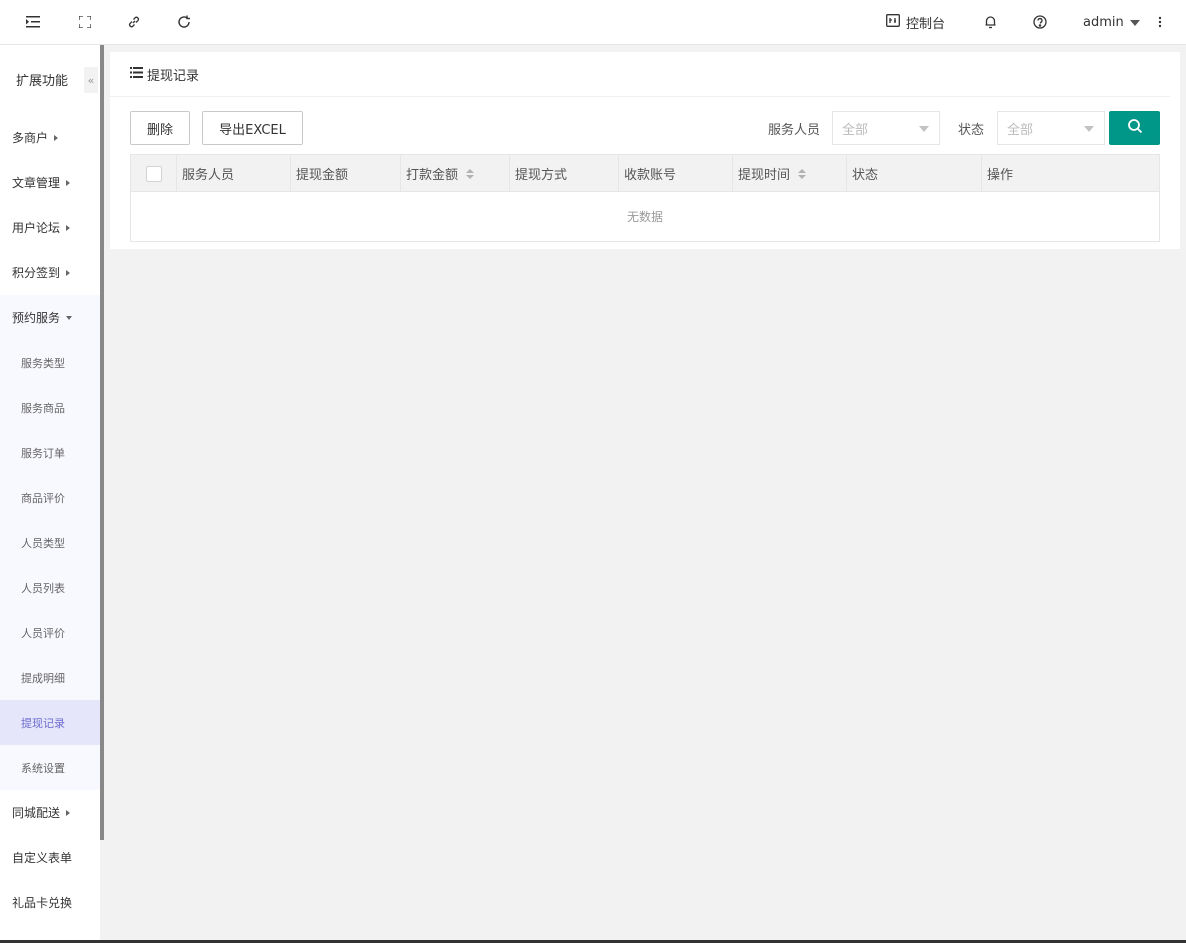  What do you see at coordinates (990, 22) in the screenshot?
I see `bell-icon` at bounding box center [990, 22].